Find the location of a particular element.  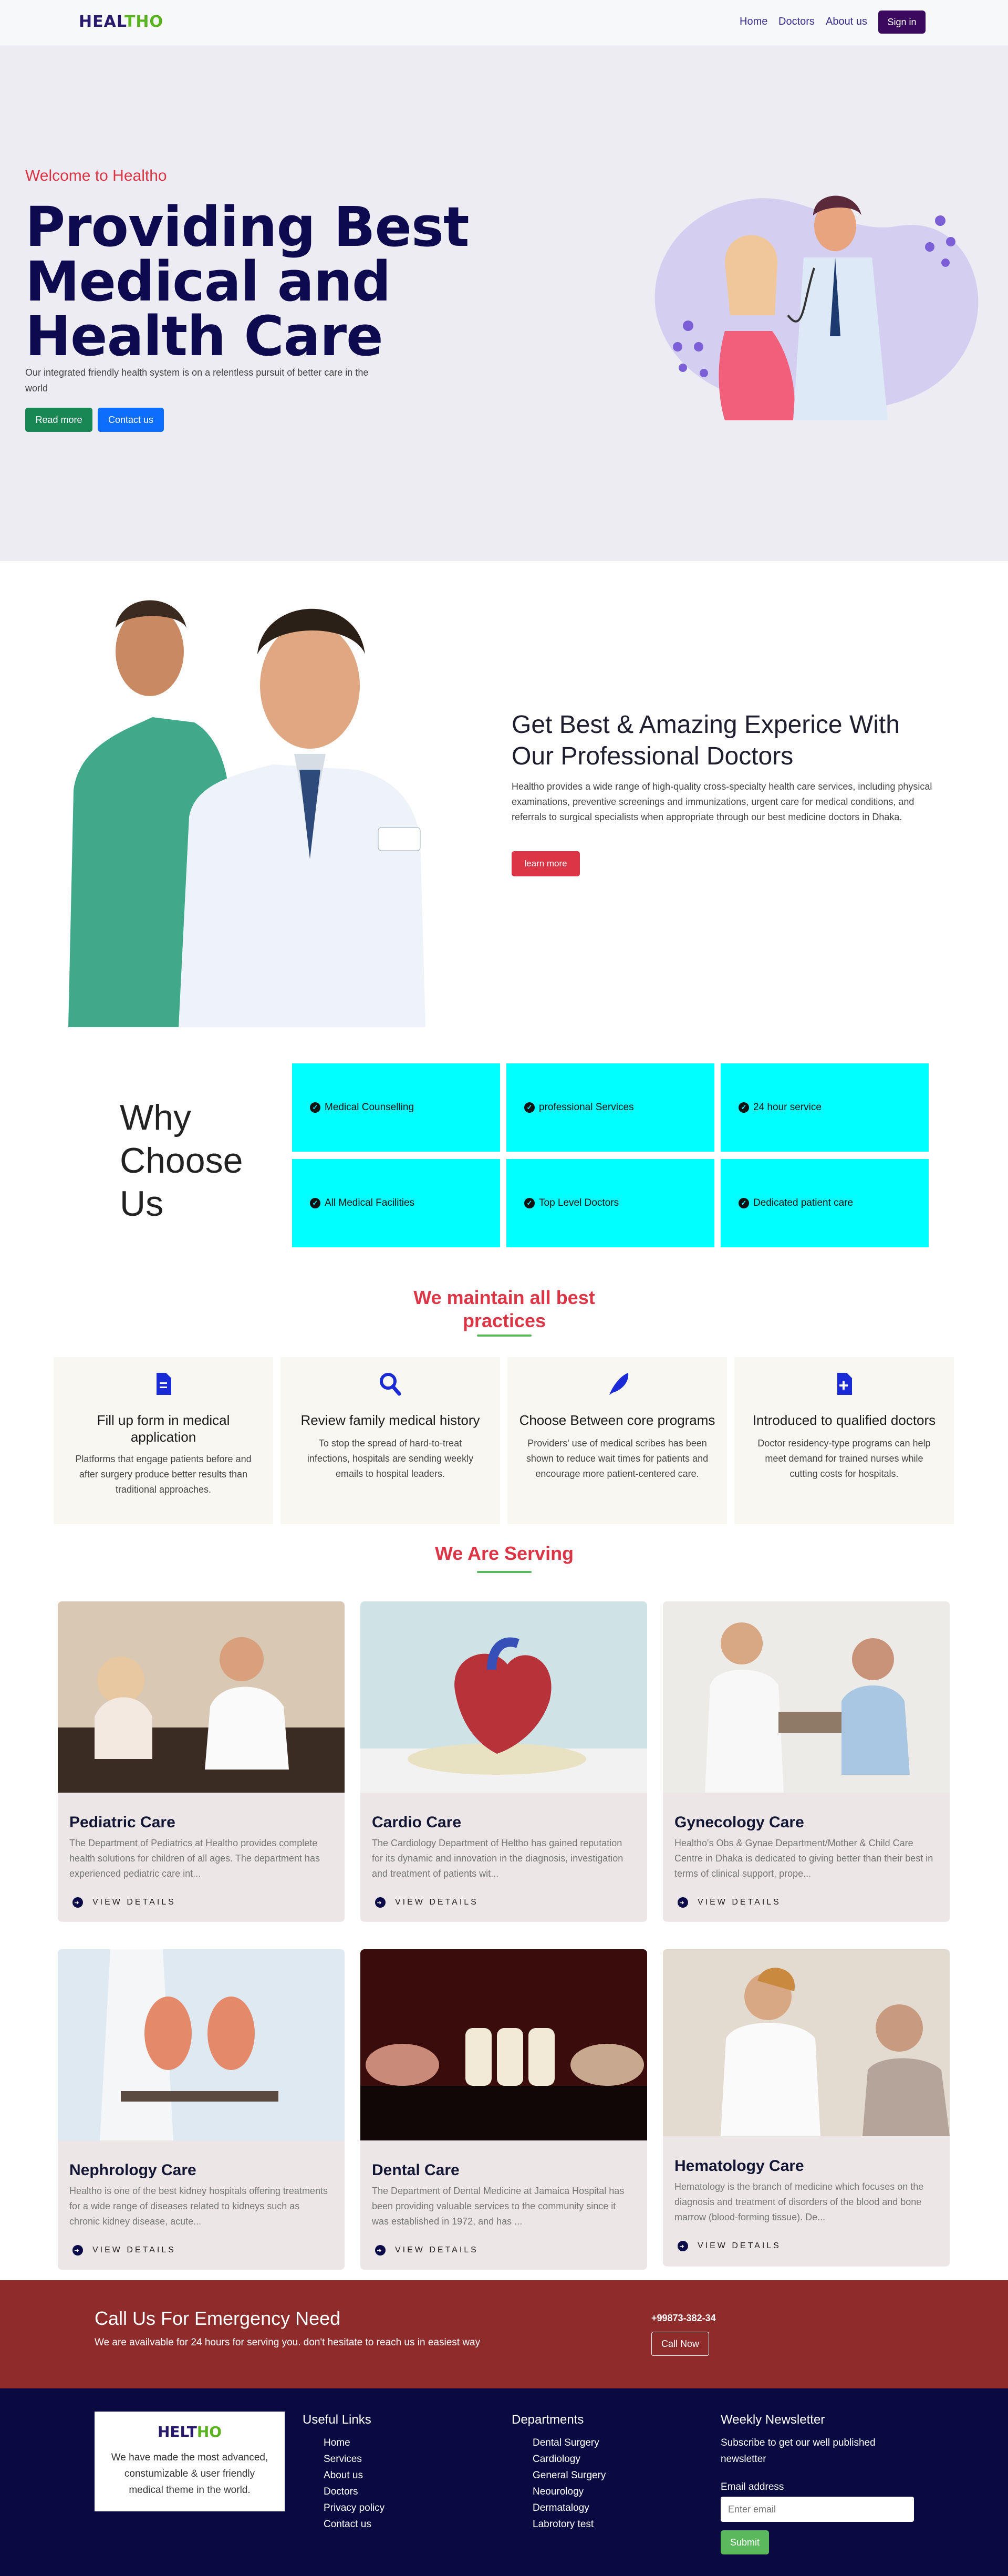

hero-doctor-illustration is located at coordinates (816, 307).